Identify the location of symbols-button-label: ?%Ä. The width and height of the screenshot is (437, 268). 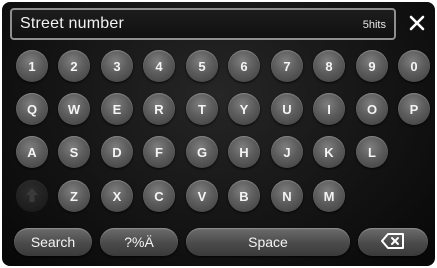
(139, 242).